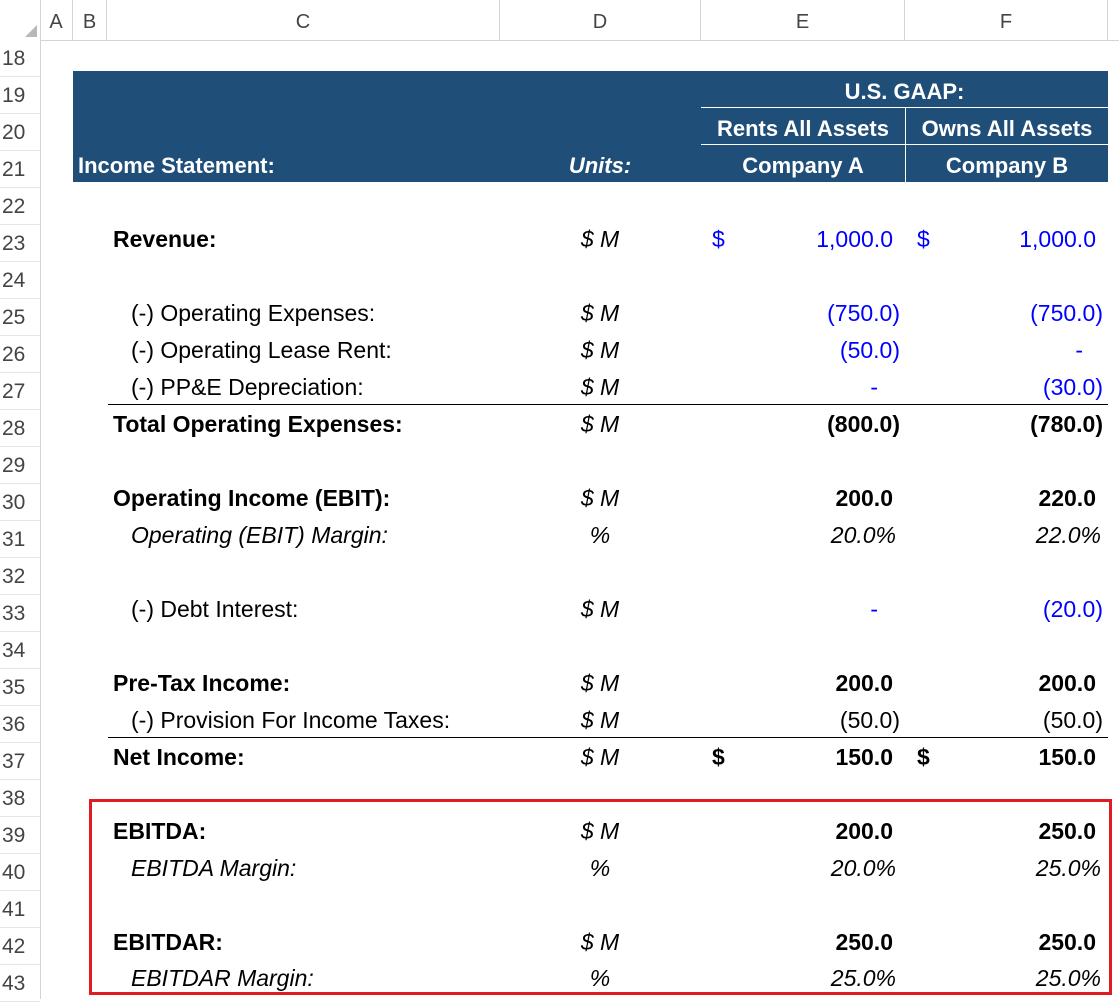  I want to click on row-header: 34, so click(20, 650).